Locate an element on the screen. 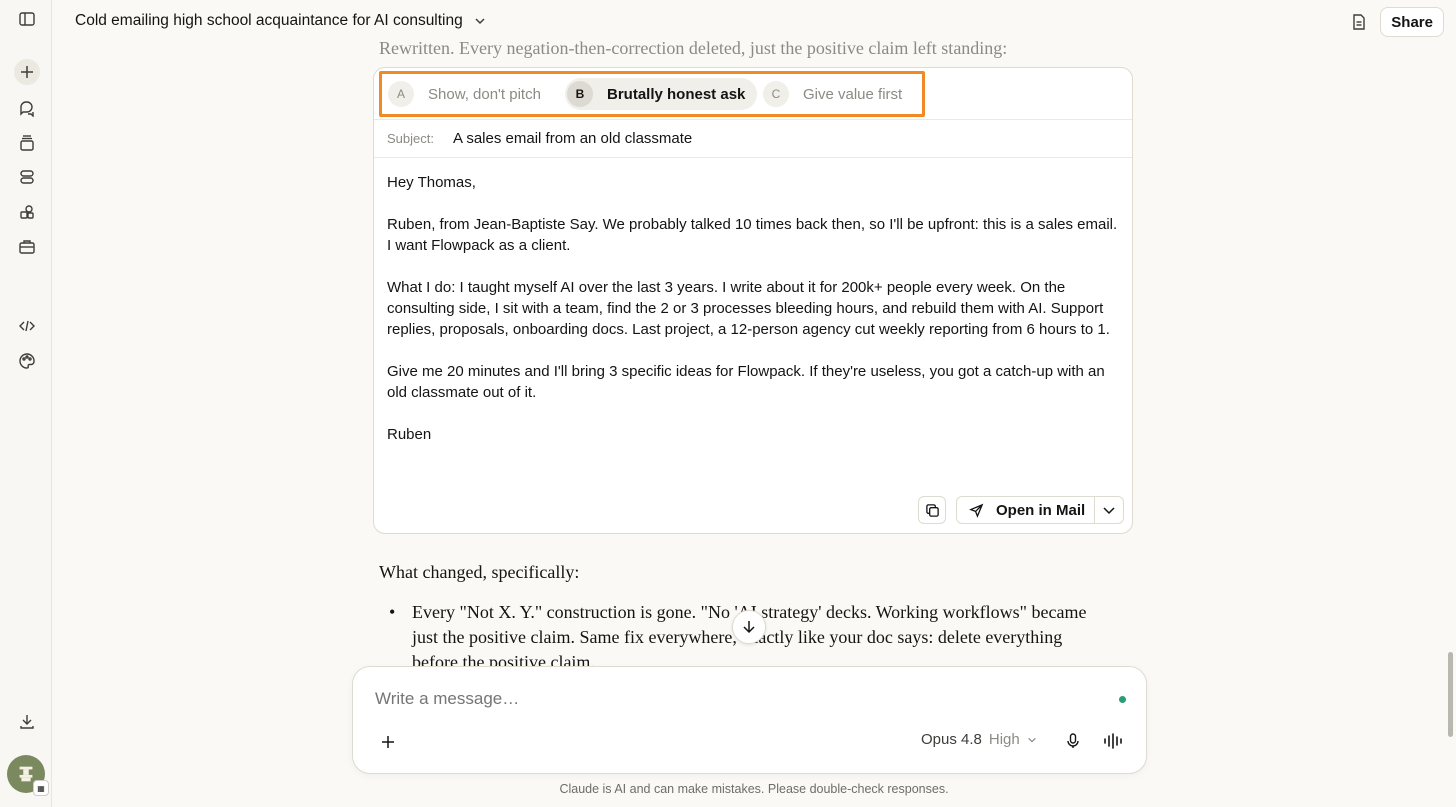 The height and width of the screenshot is (807, 1456). tab-label: Brutally honest ask is located at coordinates (676, 94).